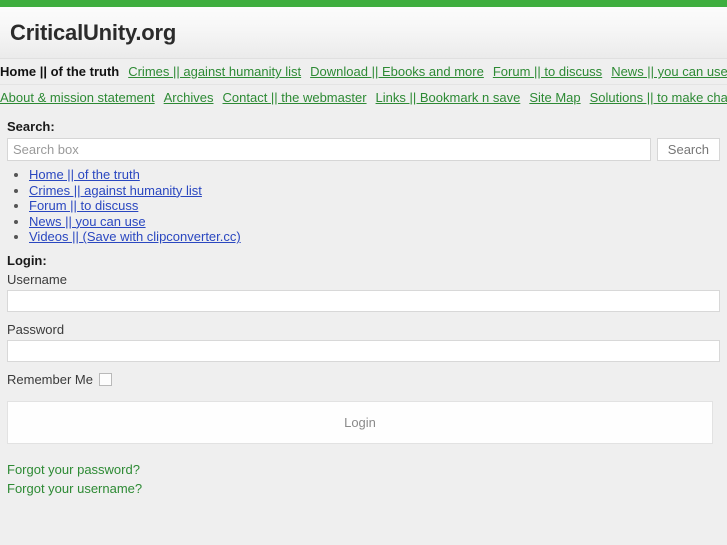  Describe the element at coordinates (363, 3) in the screenshot. I see `top-accent-bar` at that location.